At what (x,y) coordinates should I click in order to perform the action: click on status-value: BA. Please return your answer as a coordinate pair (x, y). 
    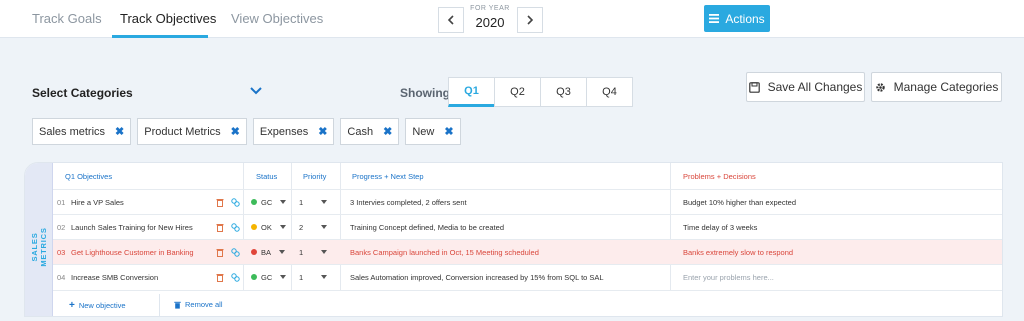
    Looking at the image, I should click on (266, 252).